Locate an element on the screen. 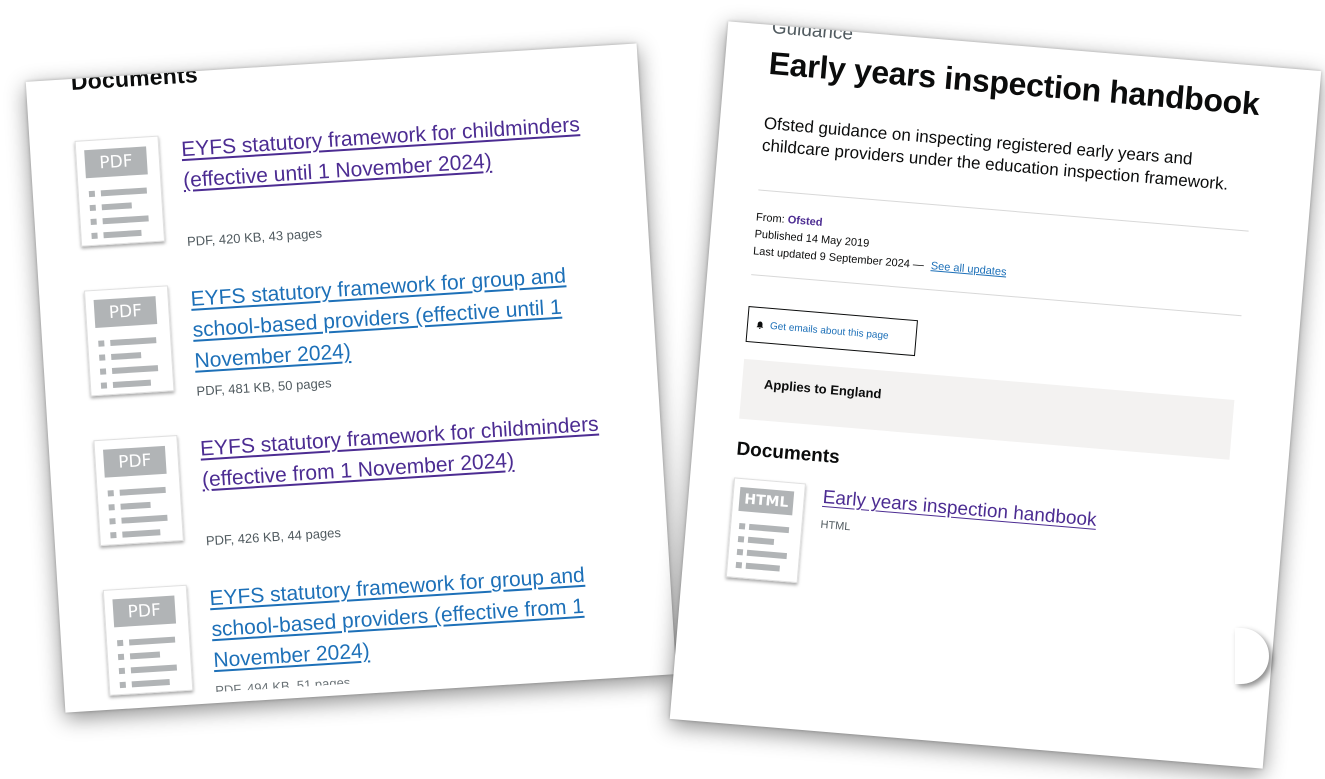 The height and width of the screenshot is (779, 1325). get-emails-button: Get emails about this page is located at coordinates (831, 331).